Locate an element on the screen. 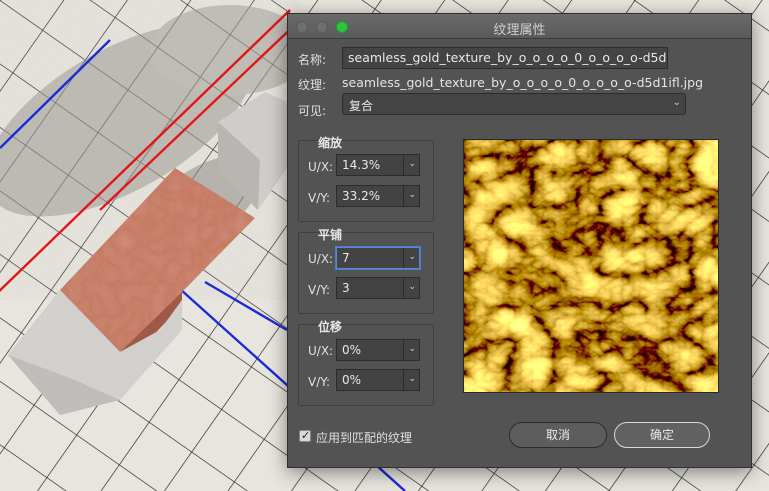  tile-v-label: V/Y: is located at coordinates (319, 290).